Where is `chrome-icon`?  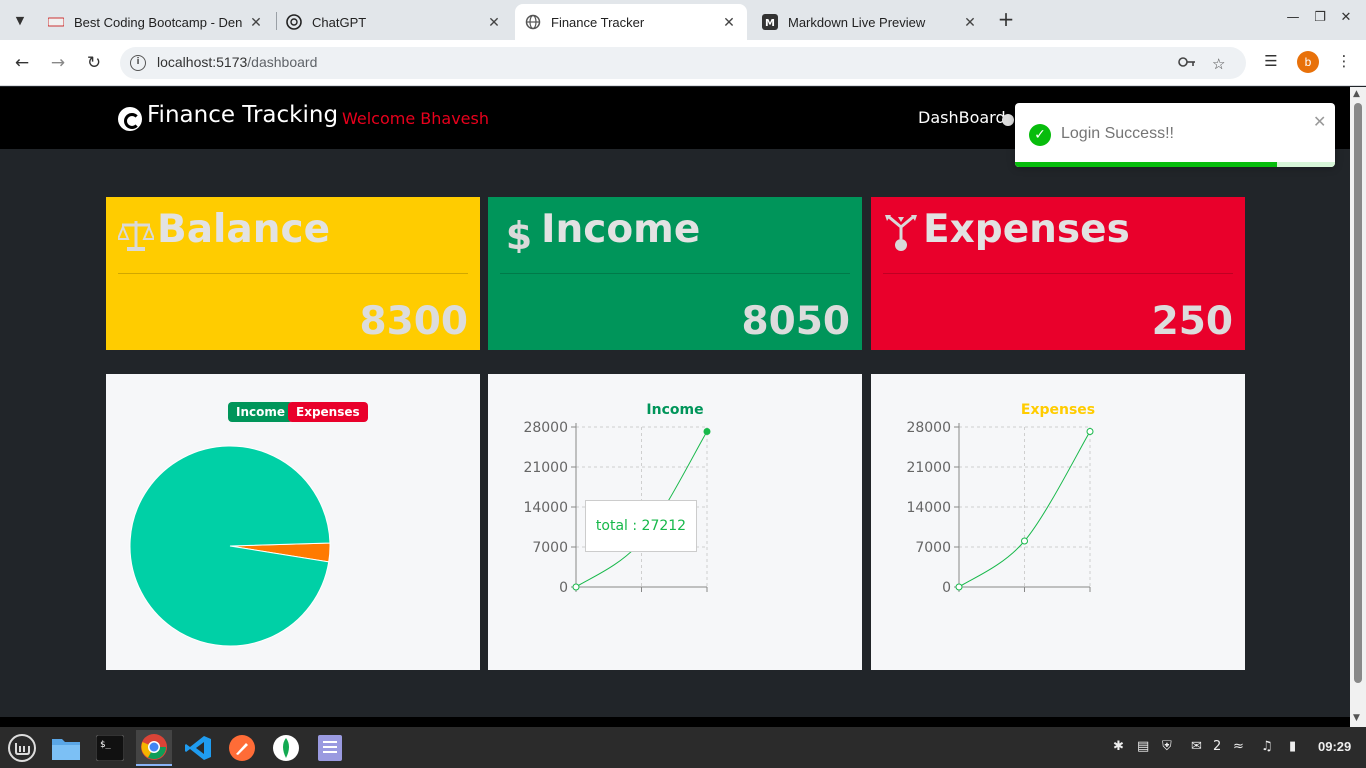 chrome-icon is located at coordinates (154, 748).